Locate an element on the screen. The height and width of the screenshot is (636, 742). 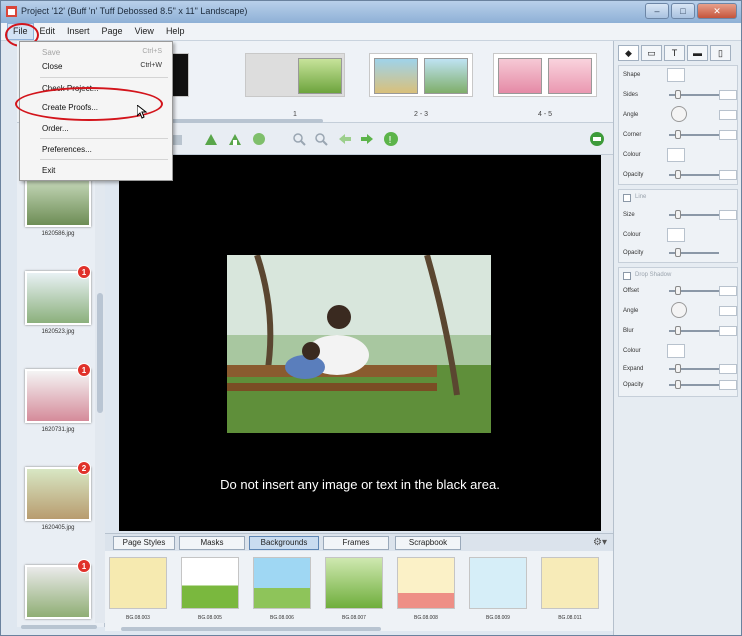
close-button: ✕ is located at coordinates (717, 11).